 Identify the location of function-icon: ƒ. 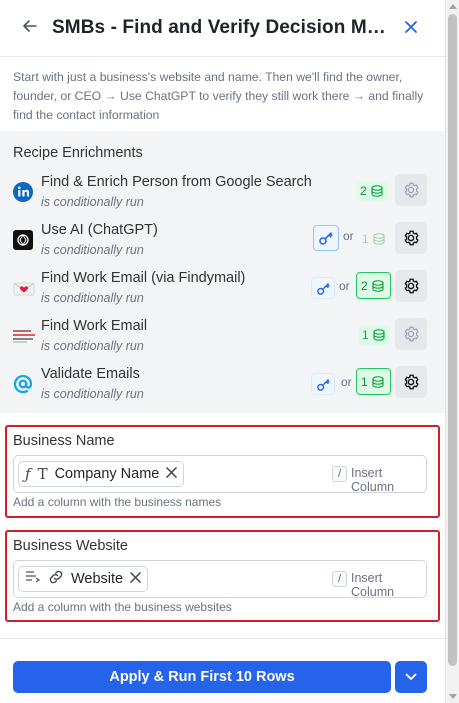
(28, 474).